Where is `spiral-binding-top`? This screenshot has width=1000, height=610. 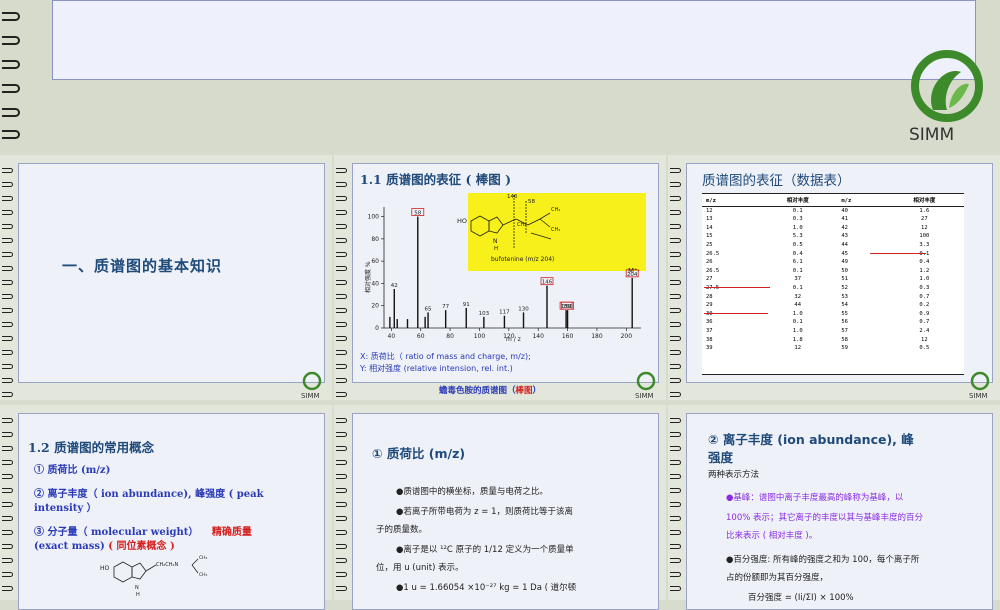 spiral-binding-top is located at coordinates (11, 75).